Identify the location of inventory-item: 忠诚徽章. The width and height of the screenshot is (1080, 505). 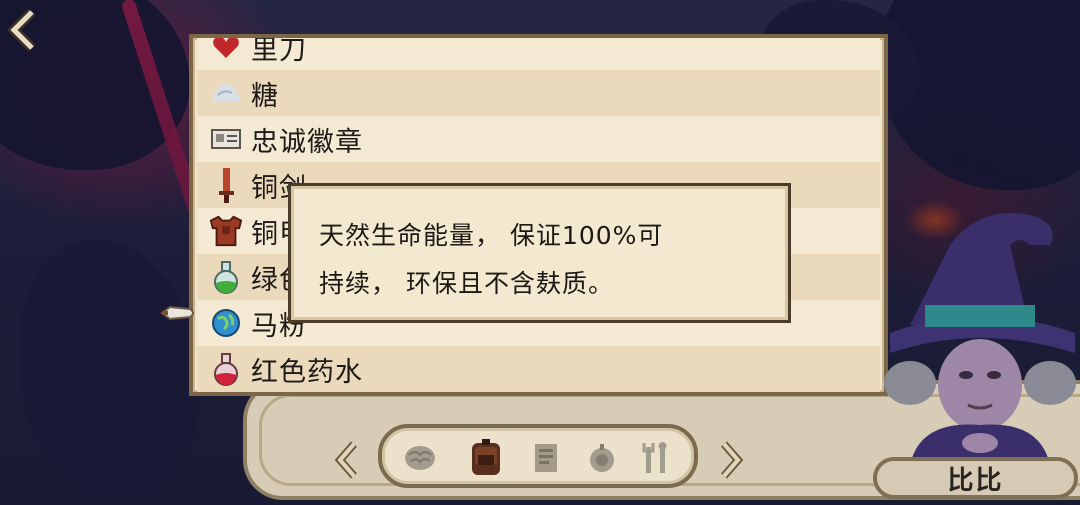
(538, 139).